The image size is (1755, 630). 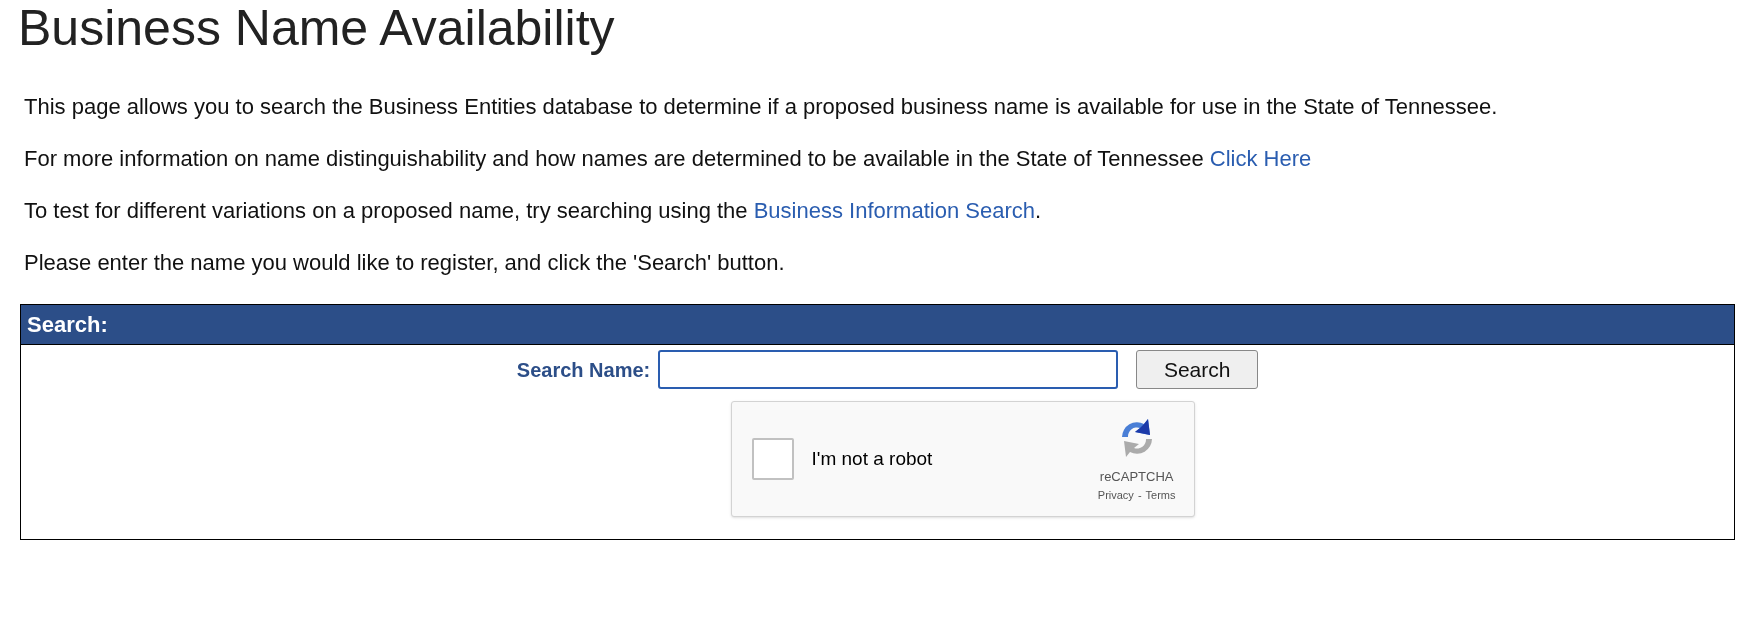 I want to click on link: Click Here, so click(x=1260, y=158).